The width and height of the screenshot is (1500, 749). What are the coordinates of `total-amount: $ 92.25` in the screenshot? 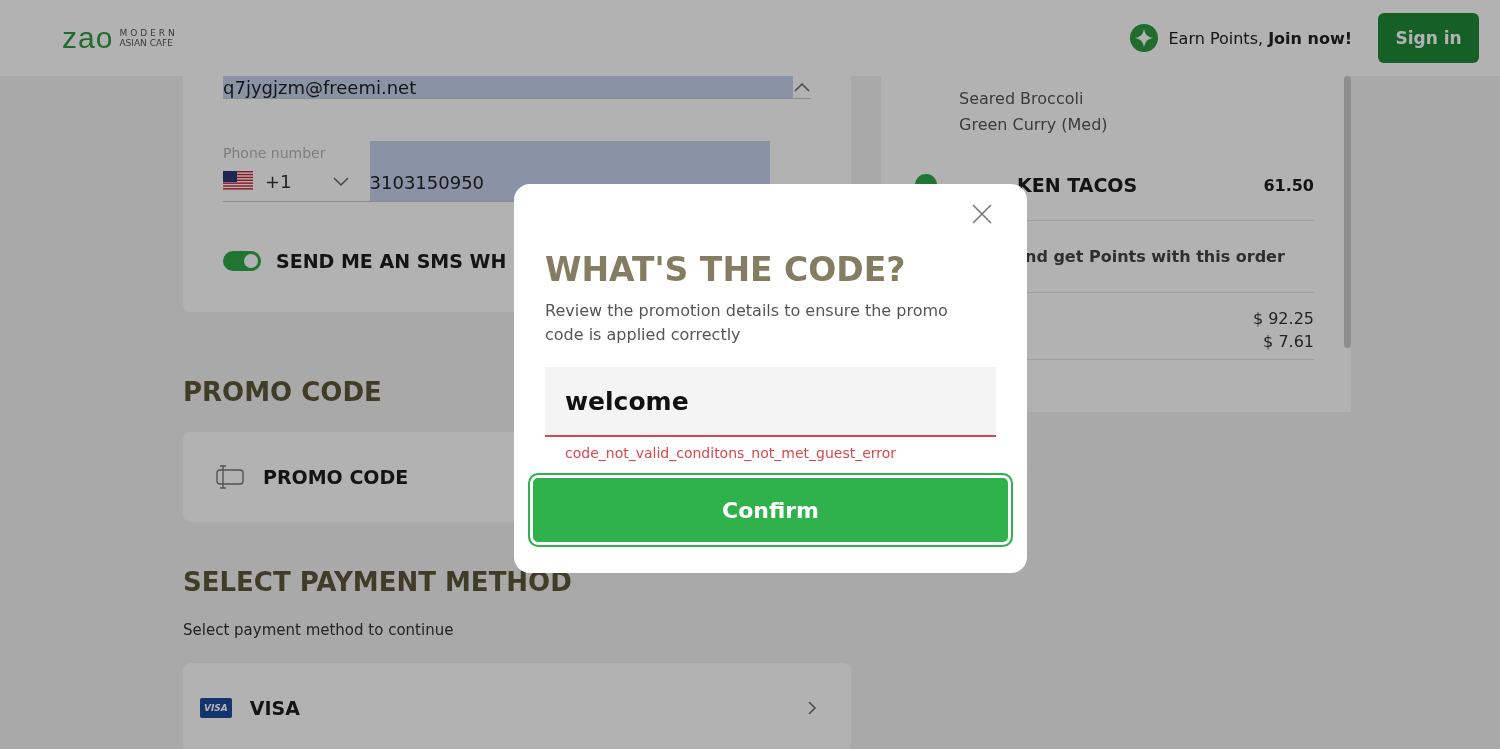 It's located at (1283, 318).